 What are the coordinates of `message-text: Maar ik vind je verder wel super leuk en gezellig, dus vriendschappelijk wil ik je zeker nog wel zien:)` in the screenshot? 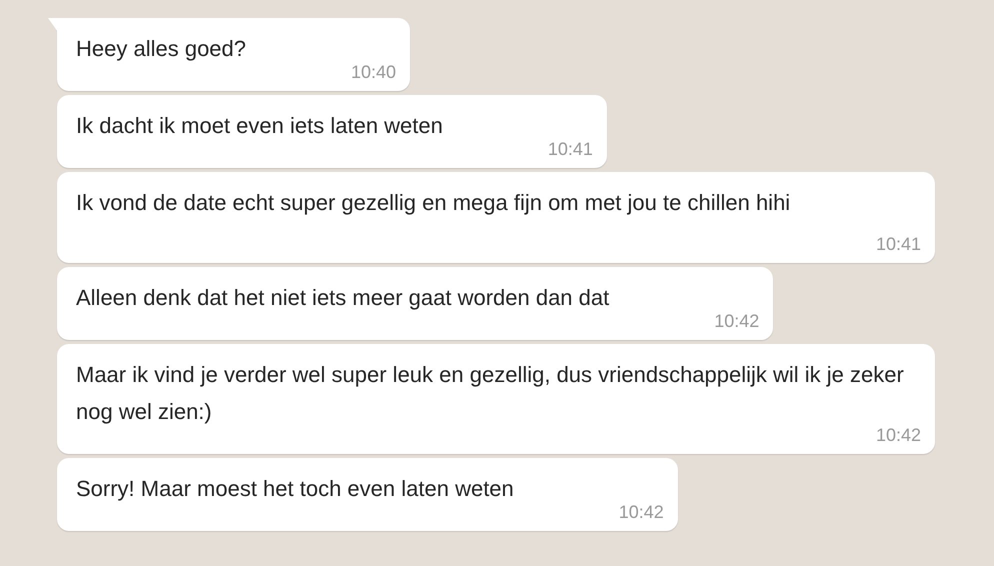 It's located at (490, 393).